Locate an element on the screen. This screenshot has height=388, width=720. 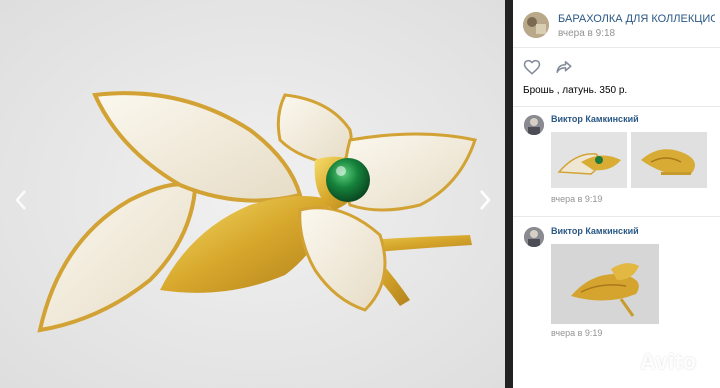
avito-wordmark: Avito is located at coordinates (668, 361).